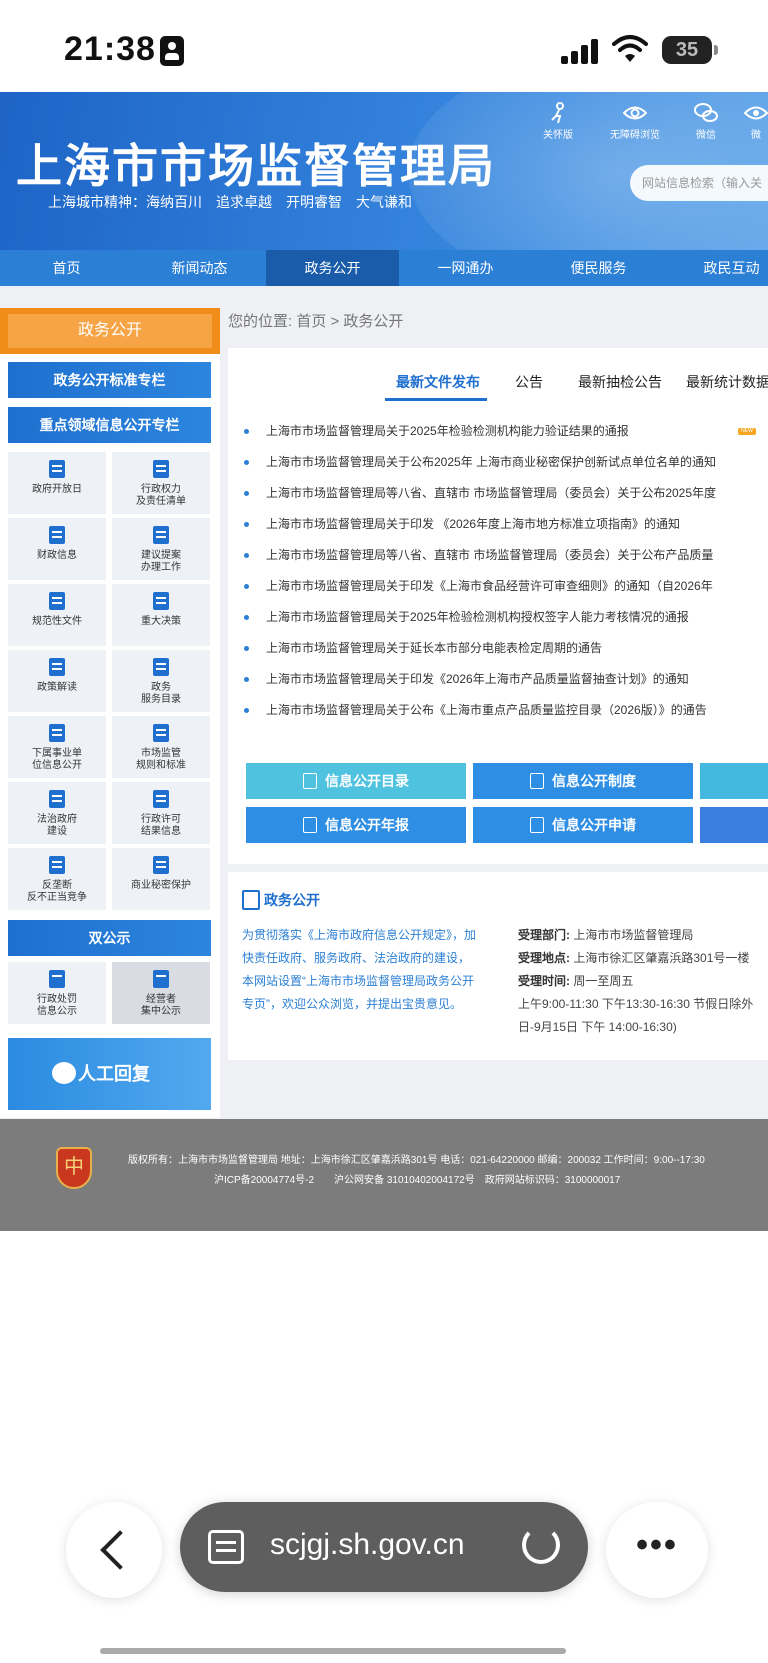 The width and height of the screenshot is (768, 1663). Describe the element at coordinates (482, 524) in the screenshot. I see `news-item: 上海市市场监督管理局关于印发 《2026年度上海市地方标准立项指南》的通知` at that location.